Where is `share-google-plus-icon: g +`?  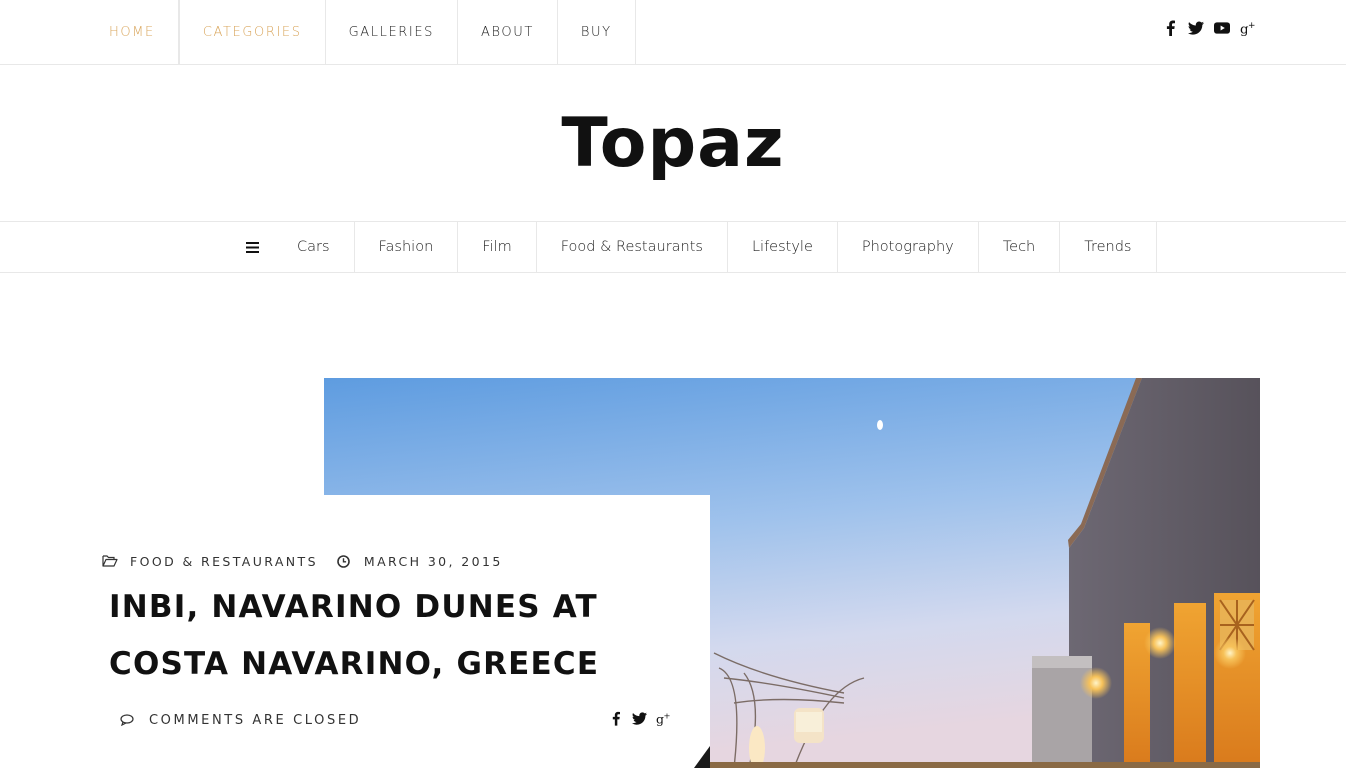 share-google-plus-icon: g + is located at coordinates (663, 718).